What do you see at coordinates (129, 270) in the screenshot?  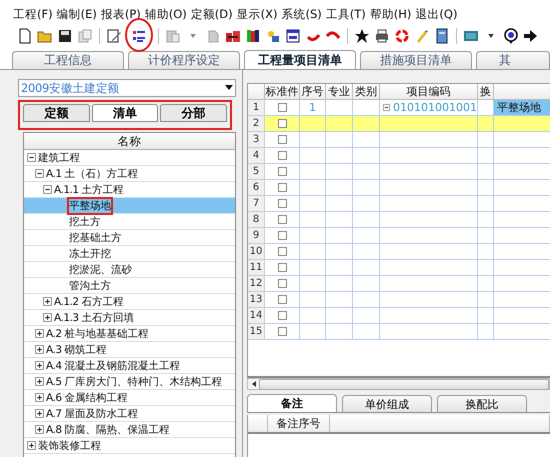 I see `tree-item: 挖淤泥、流砂` at bounding box center [129, 270].